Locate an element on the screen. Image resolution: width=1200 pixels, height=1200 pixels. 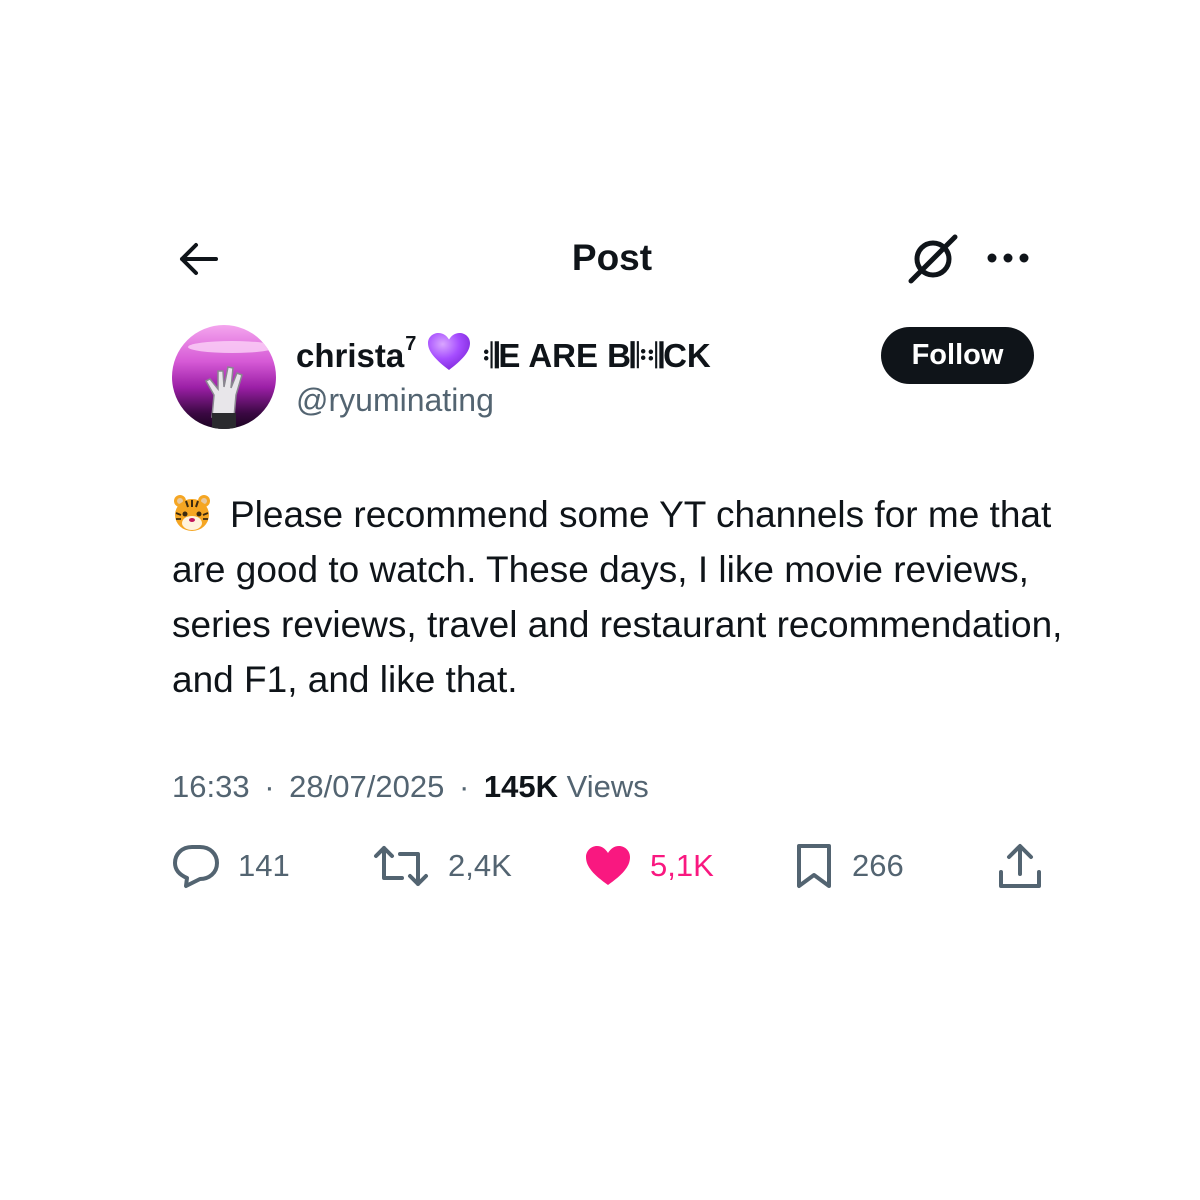
like-count: 5,1K is located at coordinates (682, 865).